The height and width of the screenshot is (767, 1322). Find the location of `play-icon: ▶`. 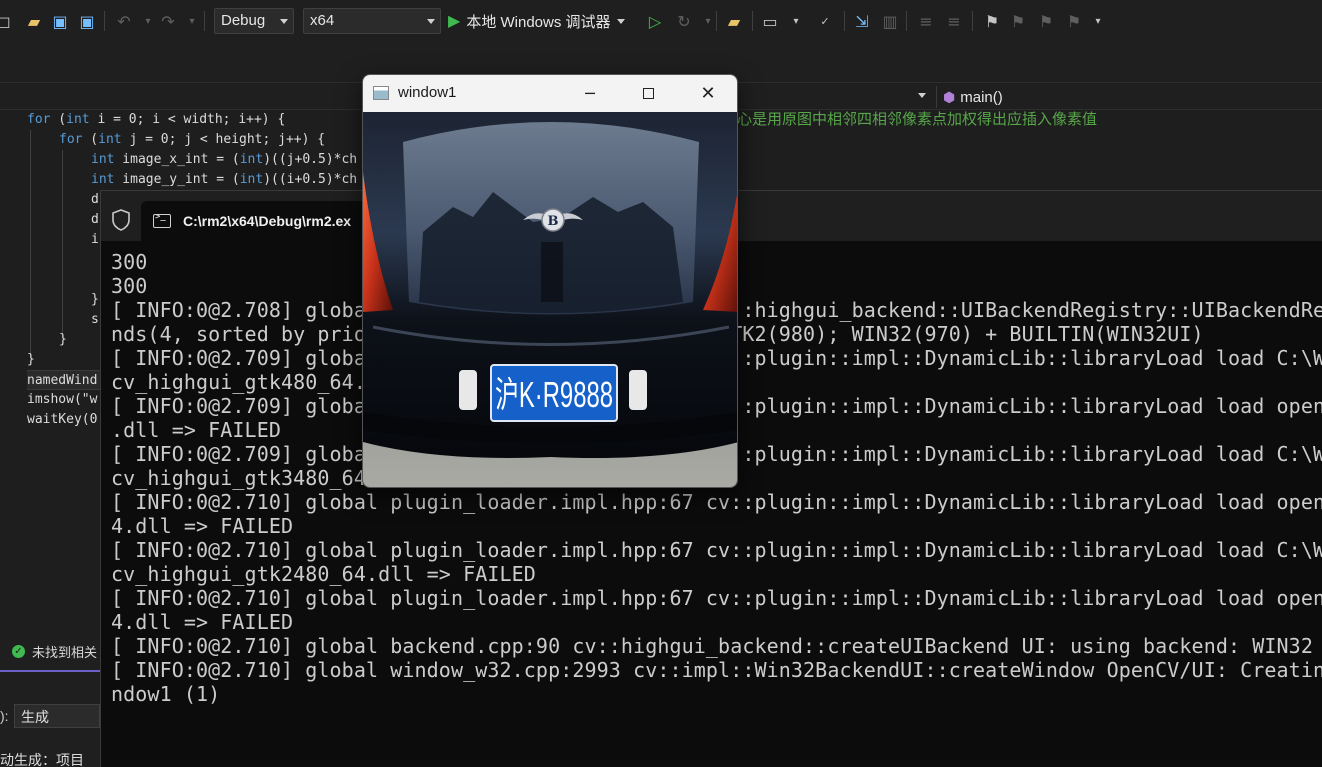

play-icon: ▶ is located at coordinates (454, 21).